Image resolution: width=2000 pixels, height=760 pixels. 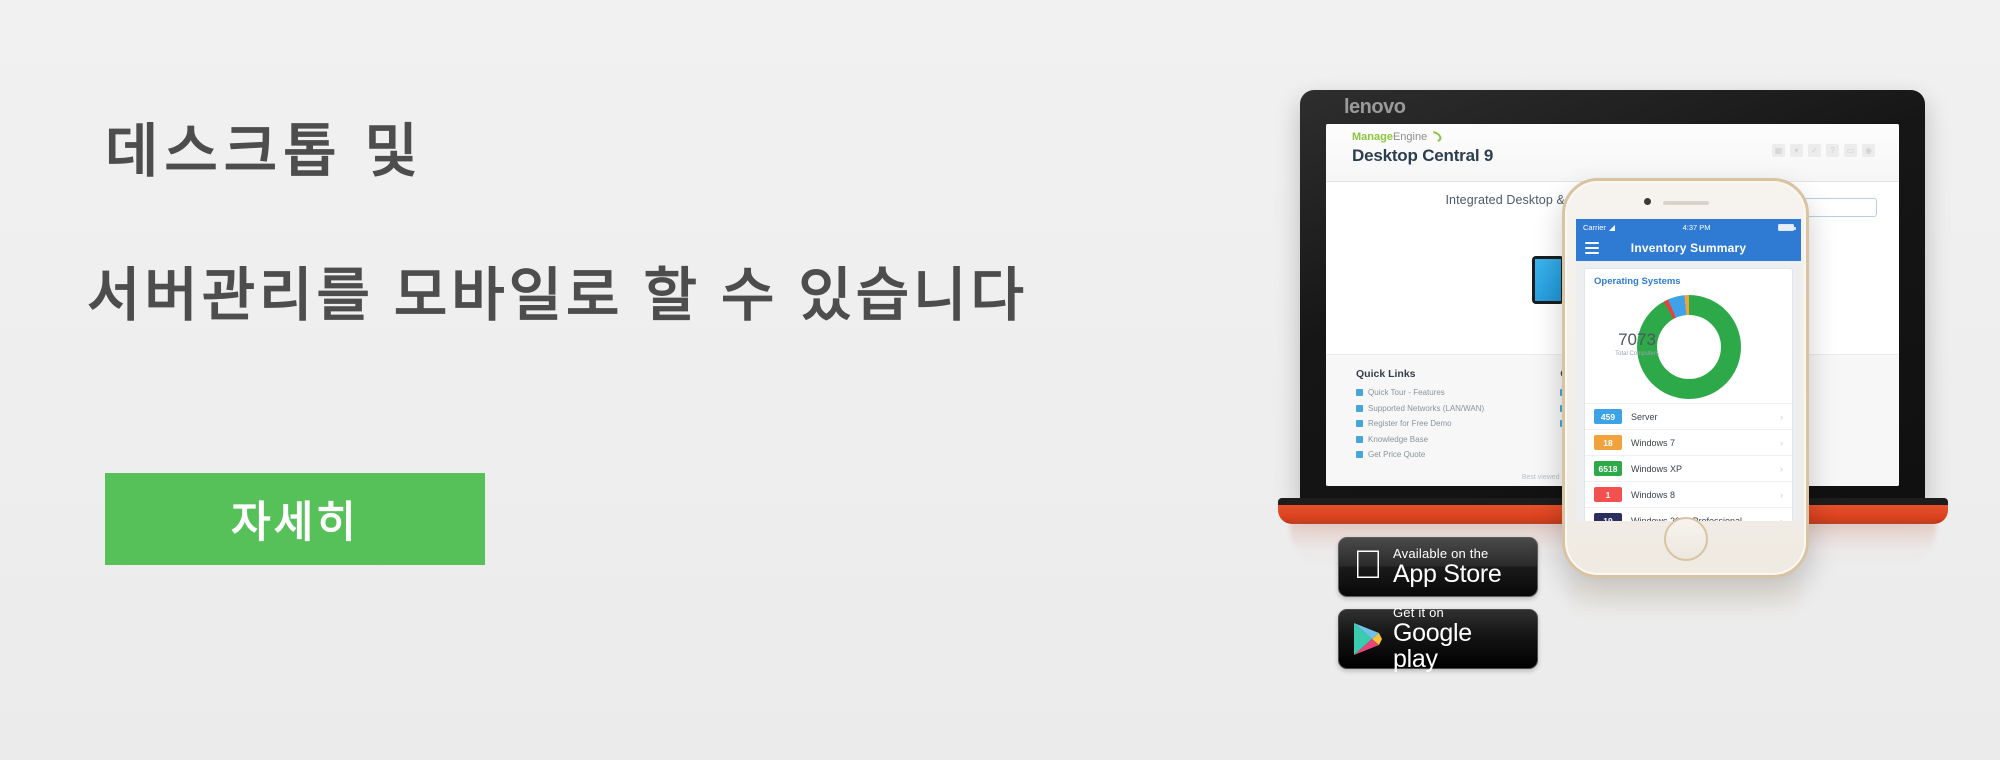 I want to click on manageengine-logo: ManageEngine Desktop Central 9, so click(x=1423, y=147).